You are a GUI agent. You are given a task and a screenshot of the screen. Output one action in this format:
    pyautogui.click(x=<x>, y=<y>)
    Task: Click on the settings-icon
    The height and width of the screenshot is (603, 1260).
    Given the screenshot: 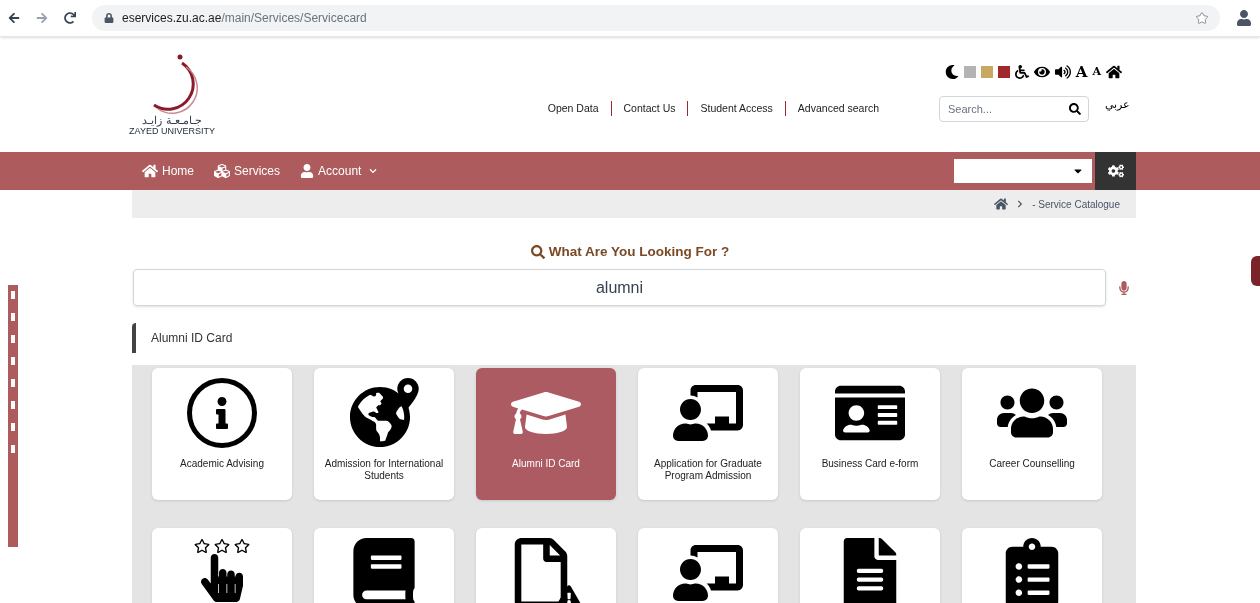 What is the action you would take?
    pyautogui.click(x=1115, y=171)
    